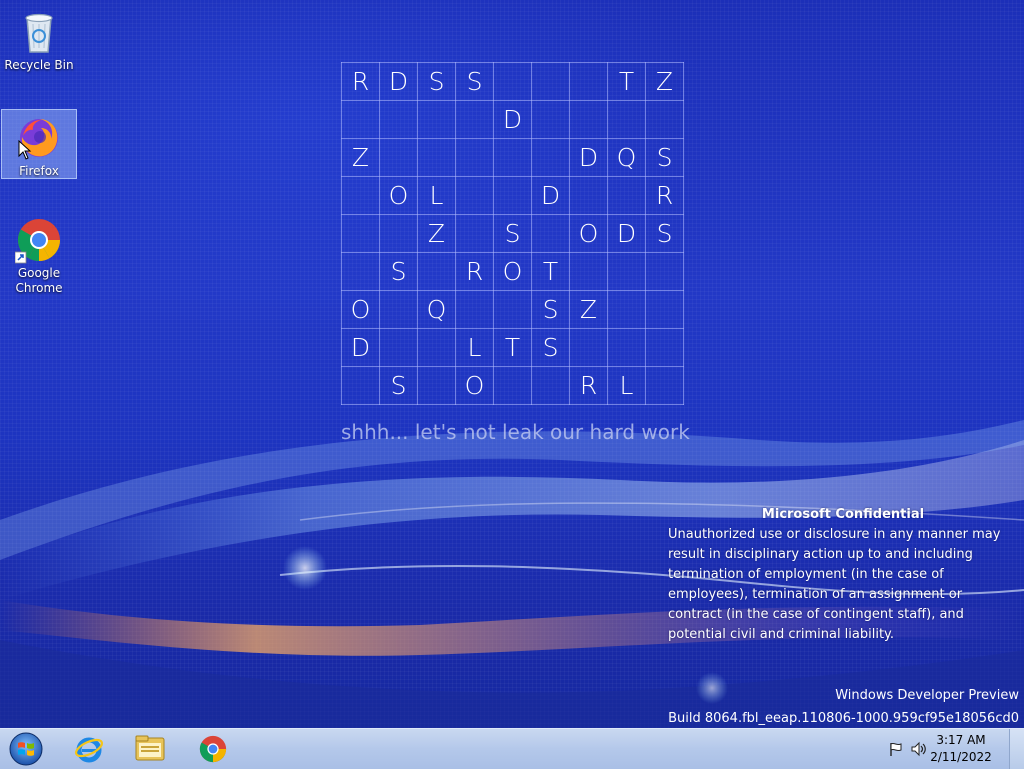  I want to click on desktop-icon-firefox: Firefox, so click(39, 144).